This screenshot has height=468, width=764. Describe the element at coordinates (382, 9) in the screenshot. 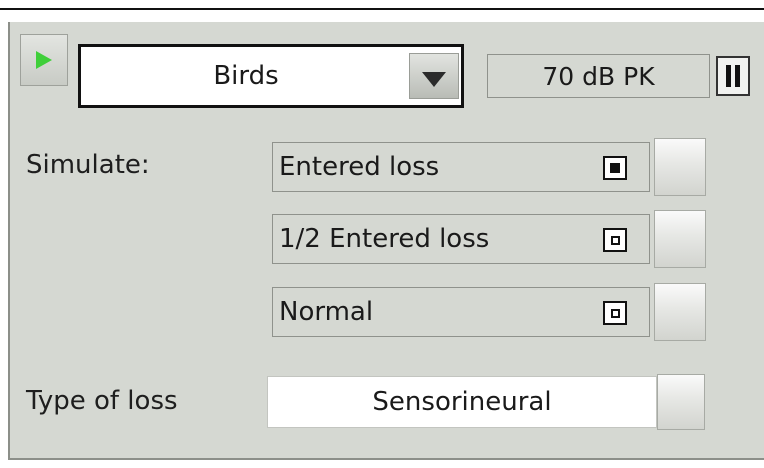

I see `top-divider` at that location.